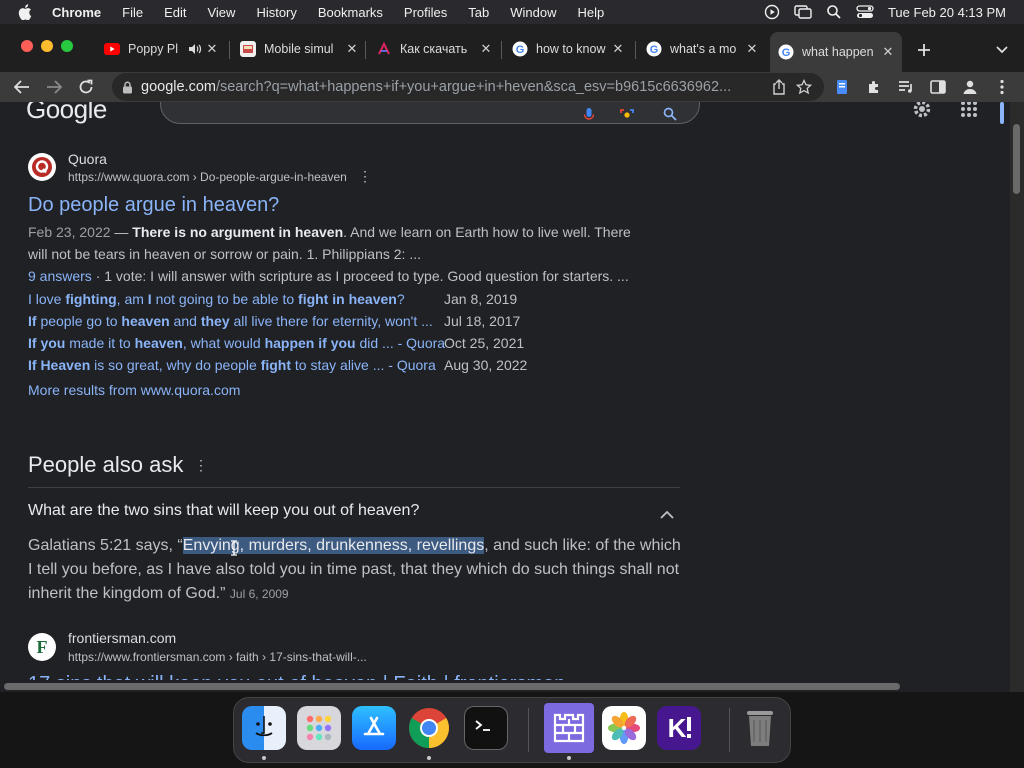 The image size is (1024, 768). What do you see at coordinates (874, 87) in the screenshot?
I see `extensions-puzzle-icon` at bounding box center [874, 87].